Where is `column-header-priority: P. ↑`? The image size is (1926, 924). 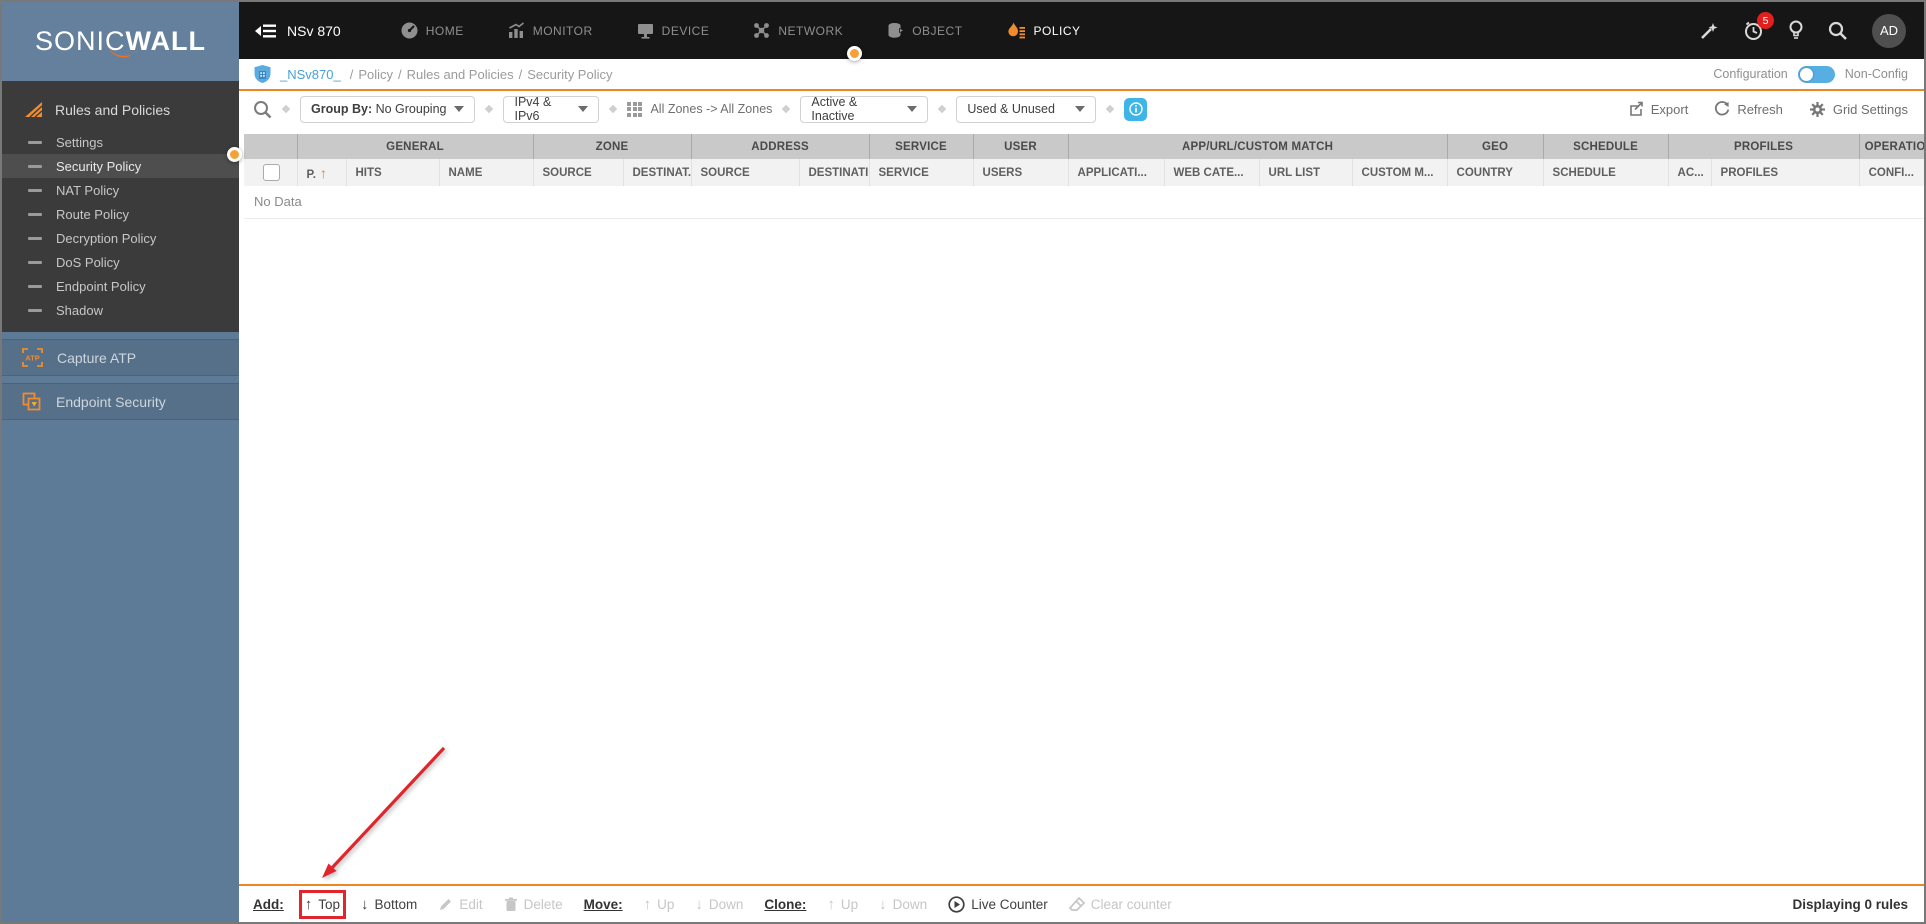 column-header-priority: P. ↑ is located at coordinates (322, 172).